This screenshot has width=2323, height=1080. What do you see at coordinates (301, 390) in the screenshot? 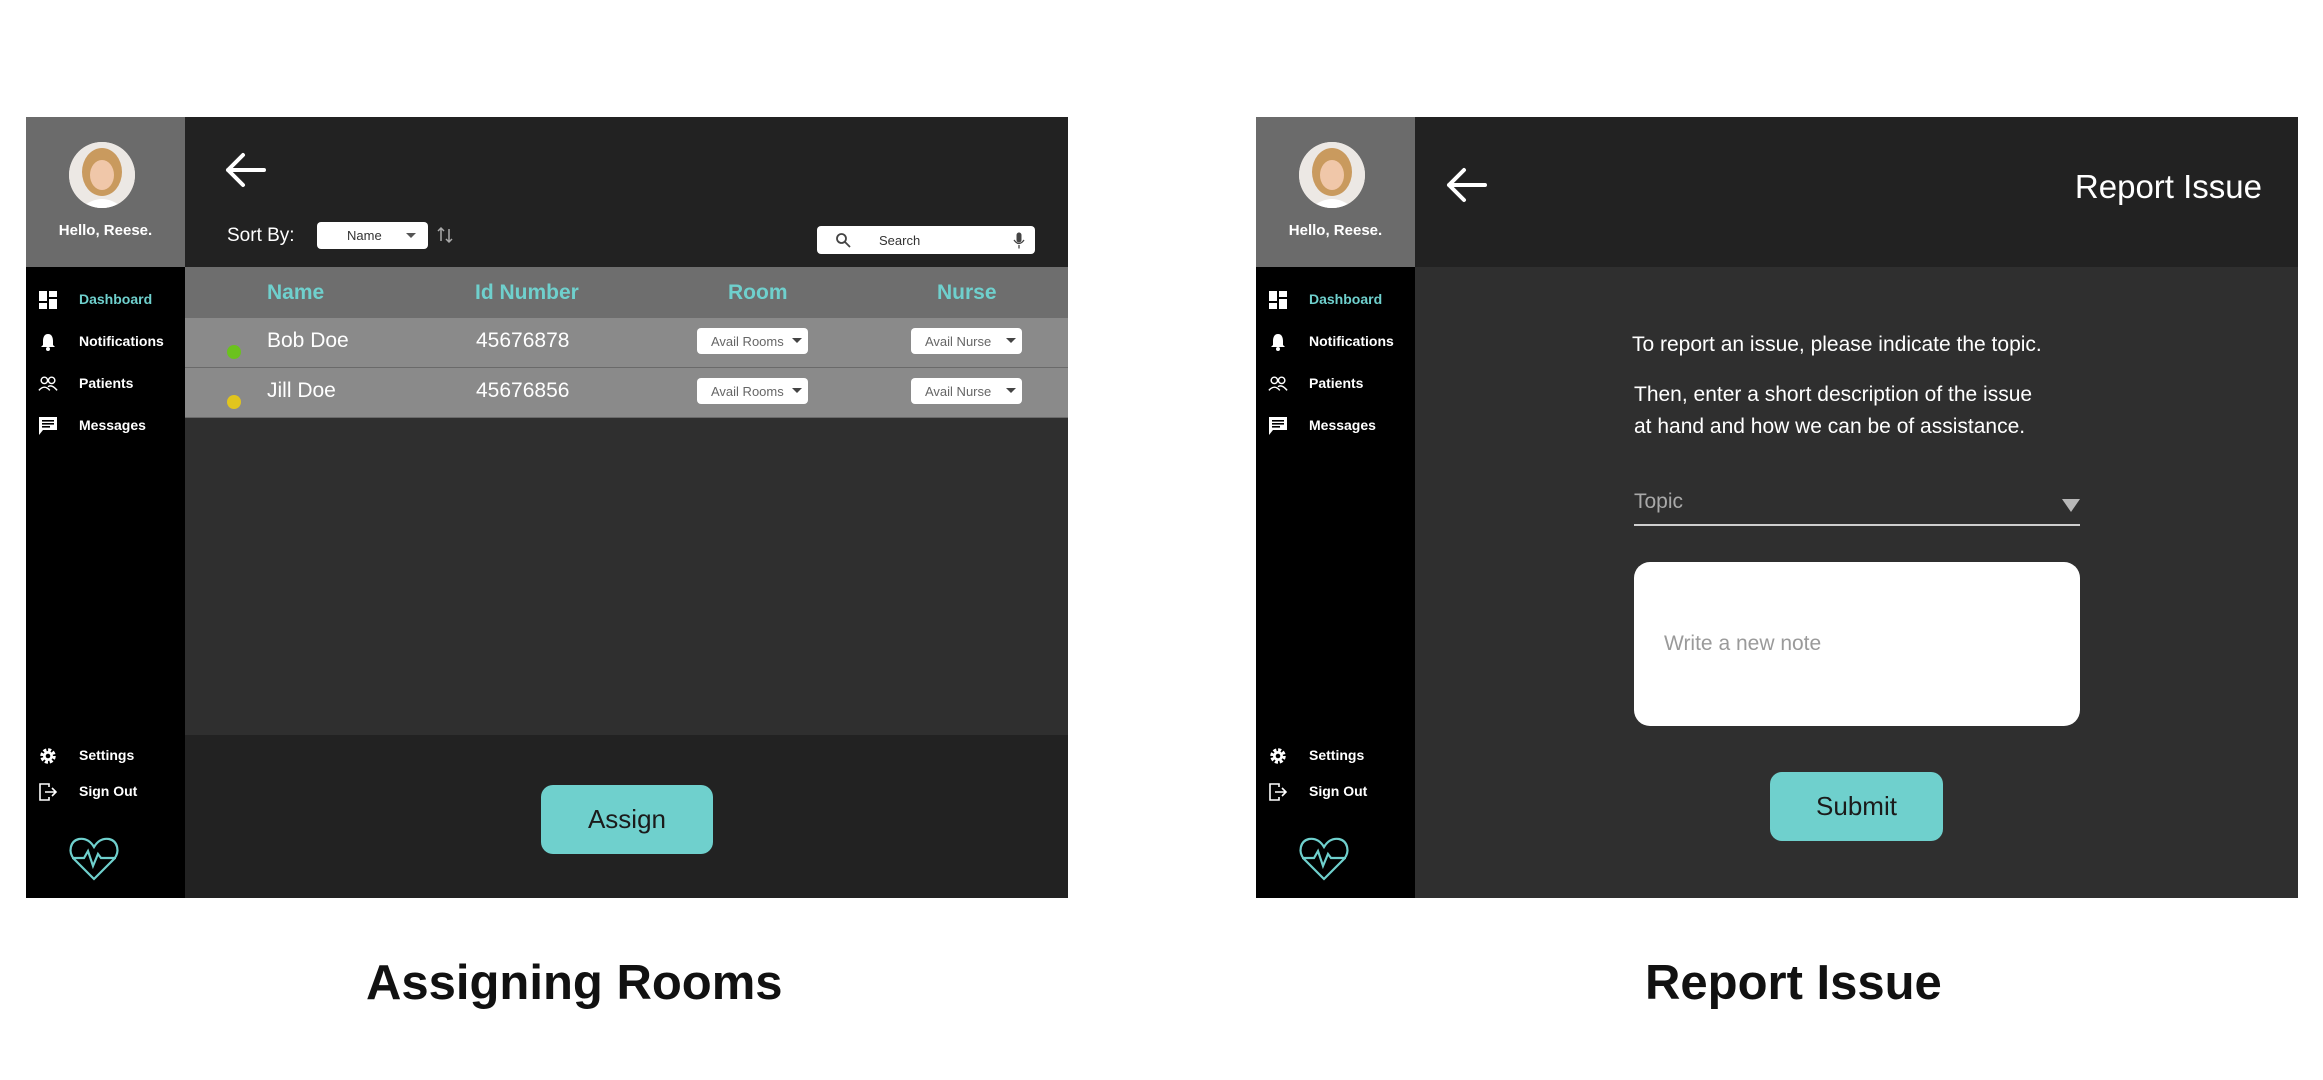
I see `patient-name: Jill Doe` at bounding box center [301, 390].